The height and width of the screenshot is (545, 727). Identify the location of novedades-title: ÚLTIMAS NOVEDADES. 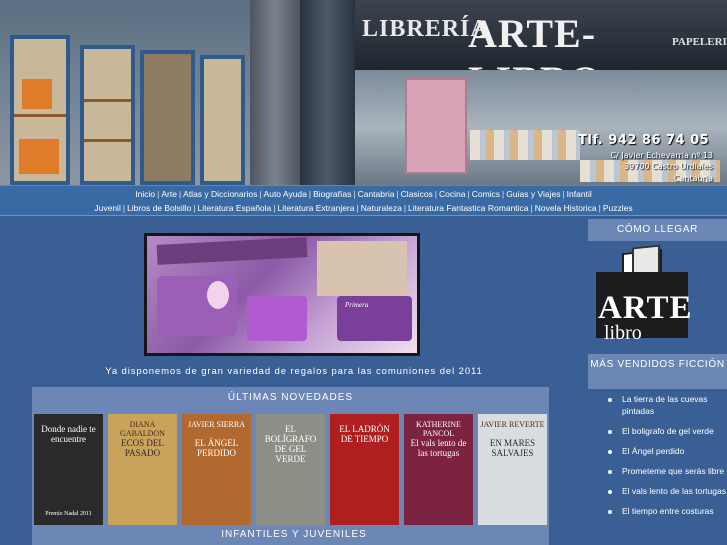
(290, 397).